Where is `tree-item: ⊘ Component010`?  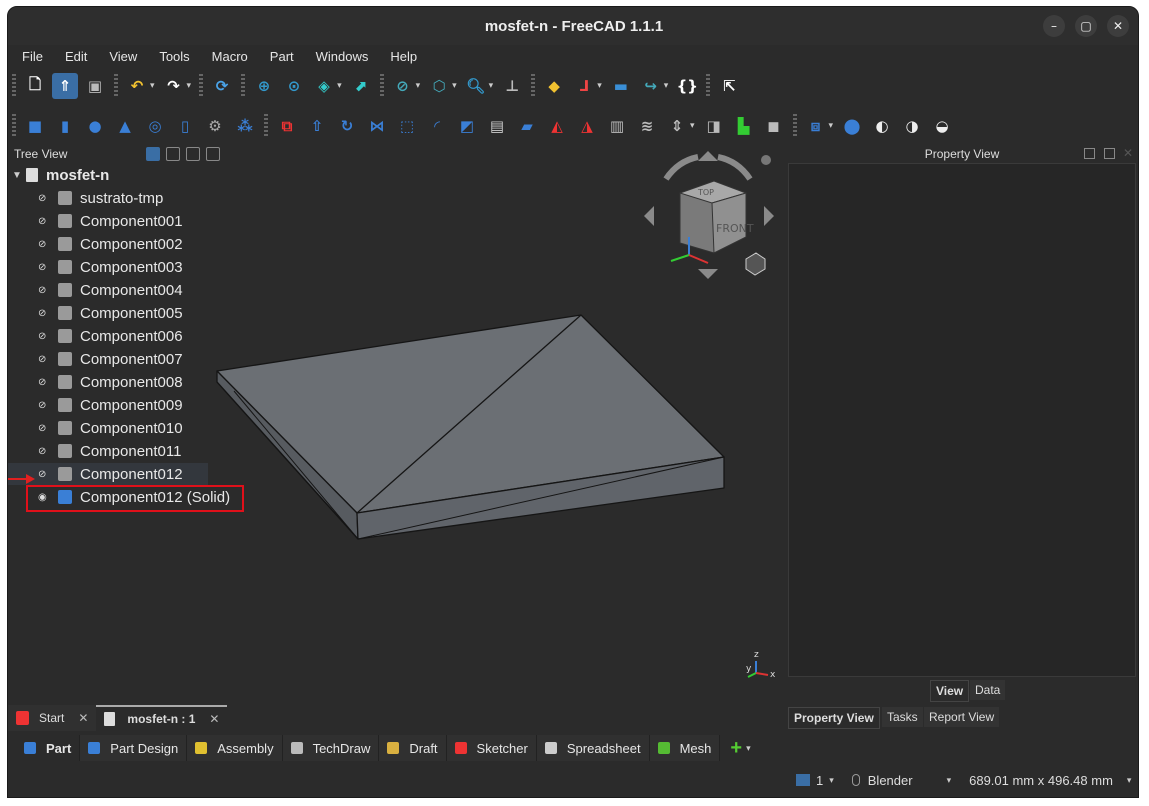 tree-item: ⊘ Component010 is located at coordinates (125, 428).